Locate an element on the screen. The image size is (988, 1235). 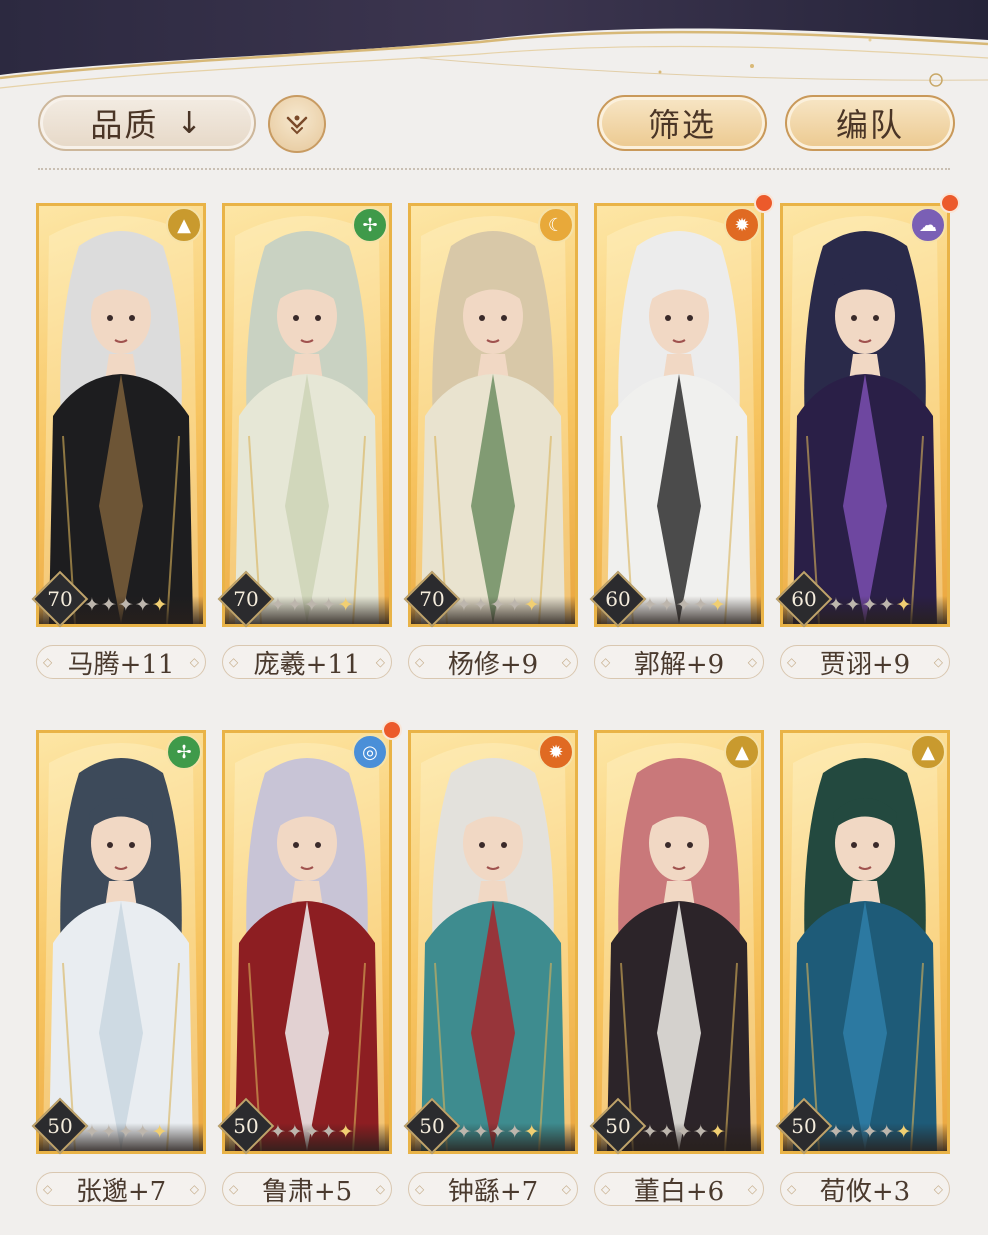
character-card: ☁ 60 ✦ ✦ ✦ ✦ ✦ is located at coordinates (867, 410).